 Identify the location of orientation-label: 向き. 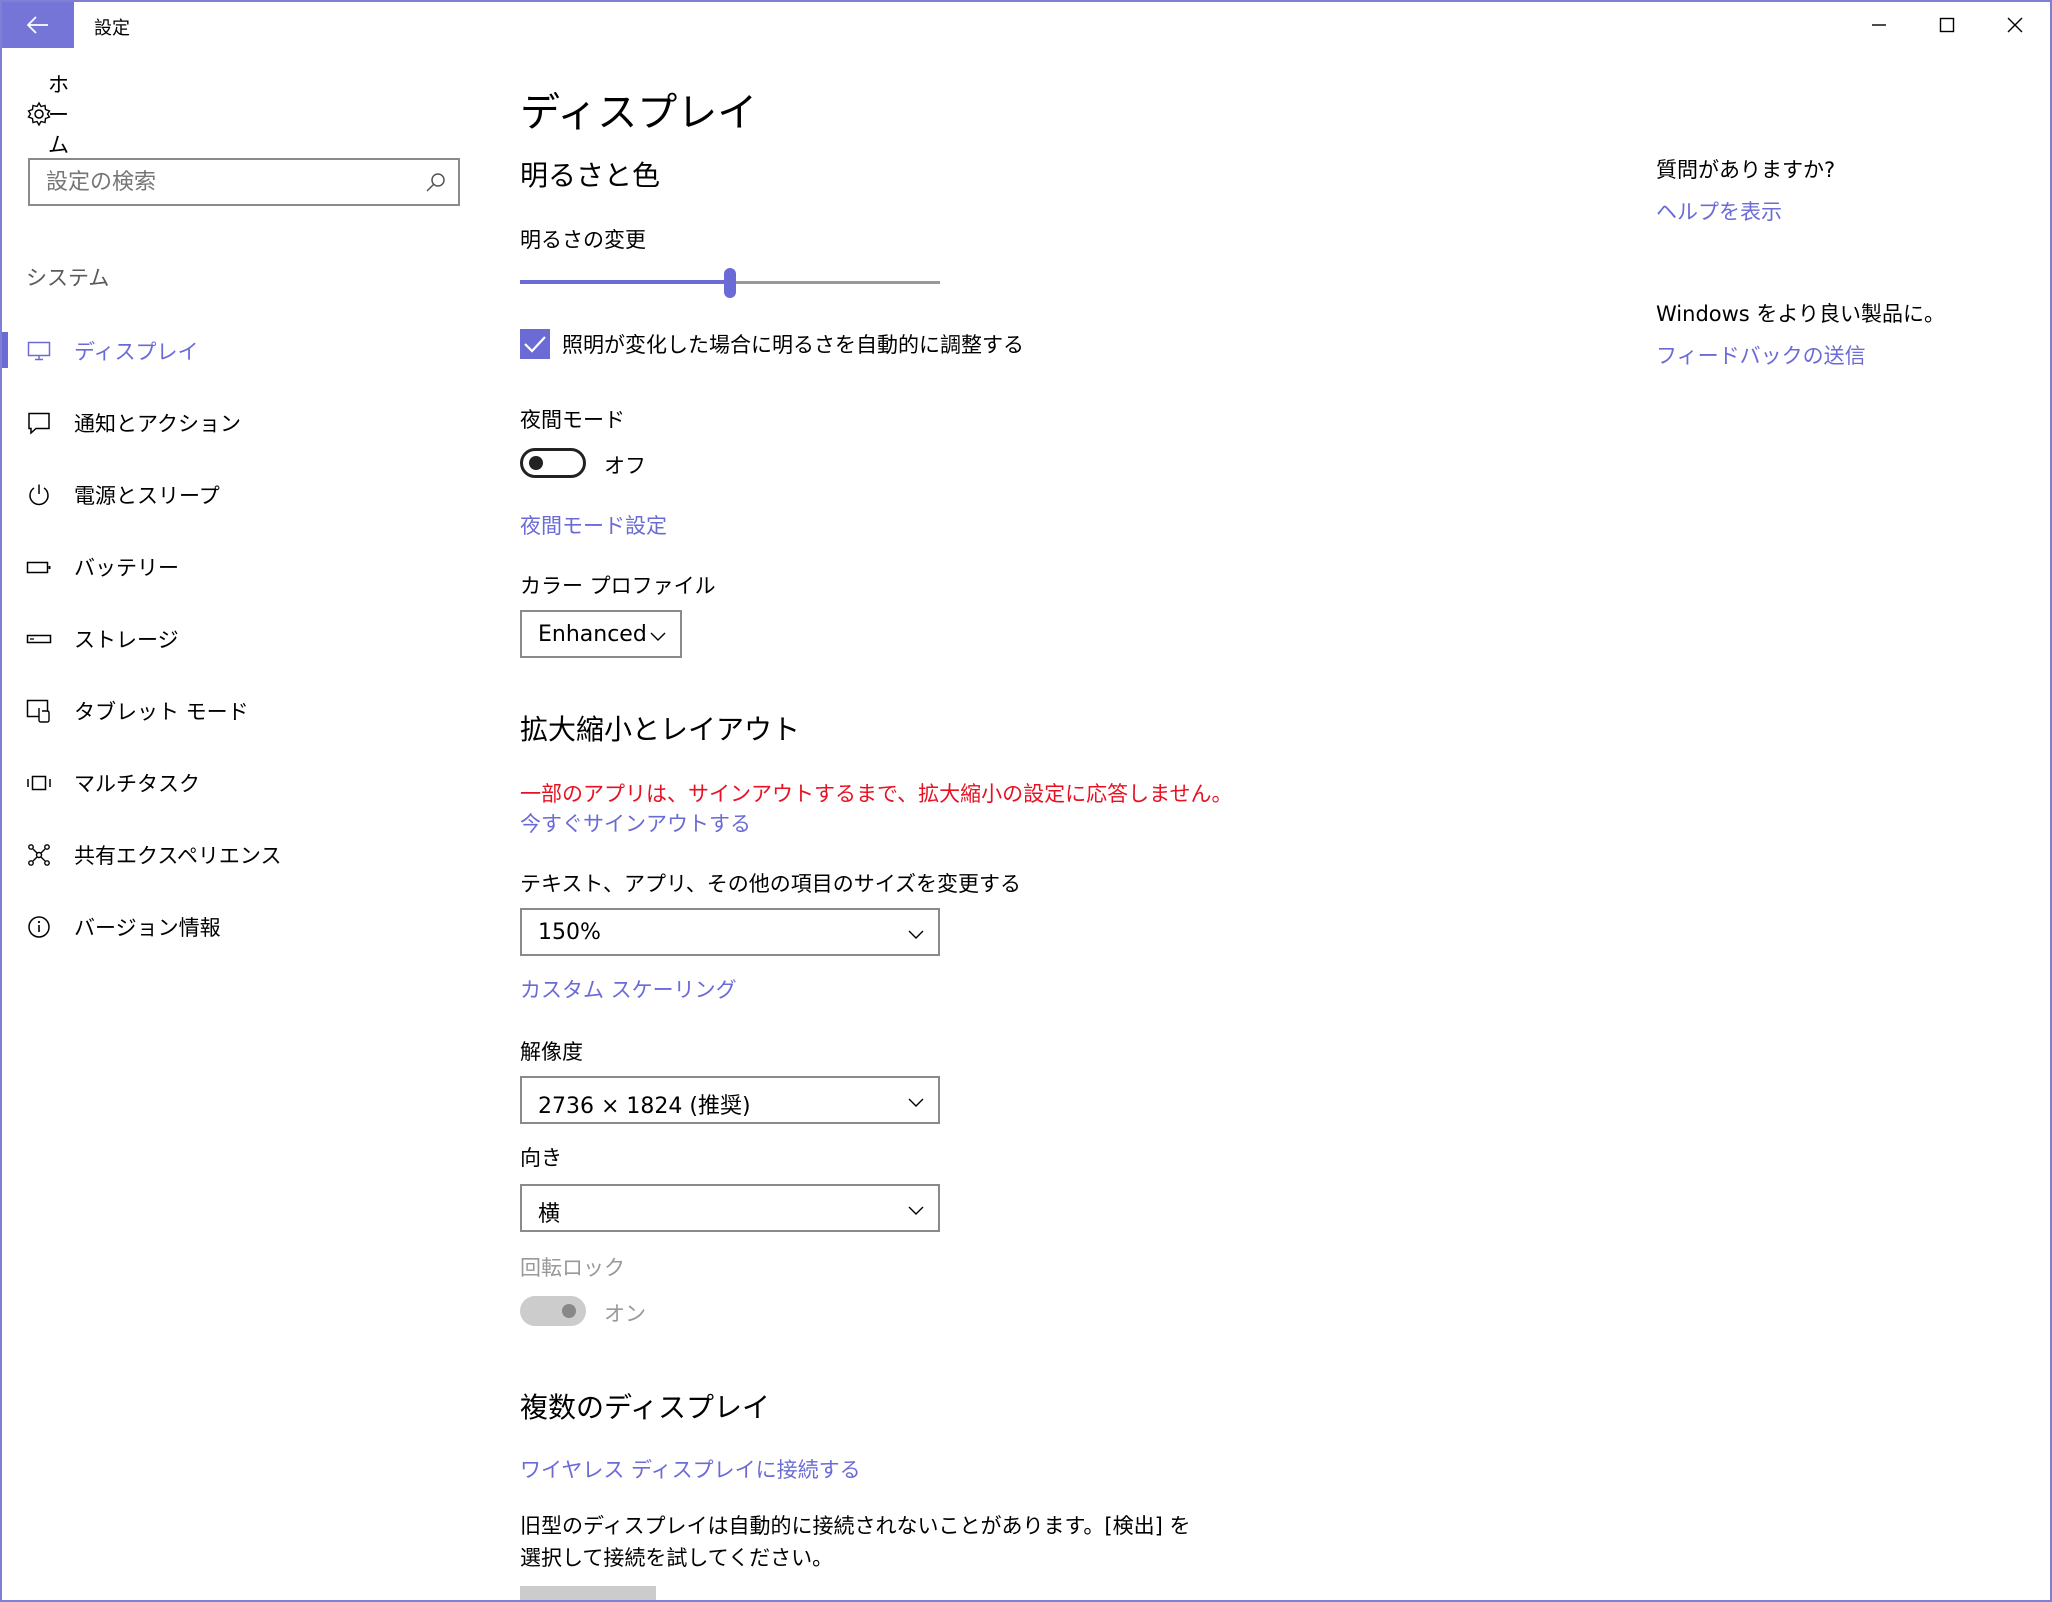
(541, 1158).